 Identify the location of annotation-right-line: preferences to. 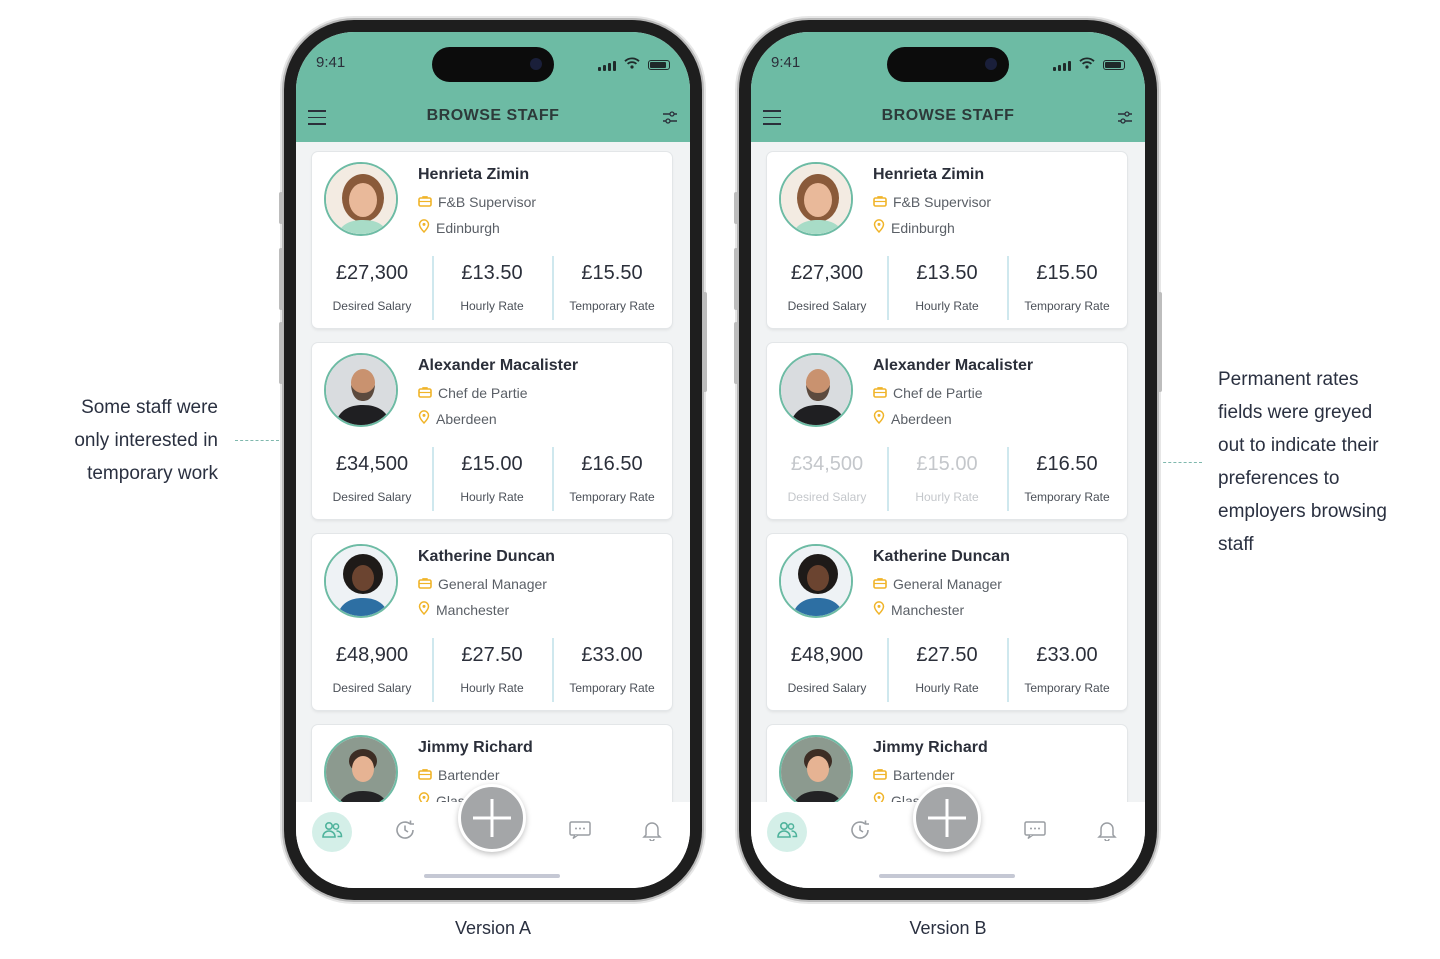
(1279, 478).